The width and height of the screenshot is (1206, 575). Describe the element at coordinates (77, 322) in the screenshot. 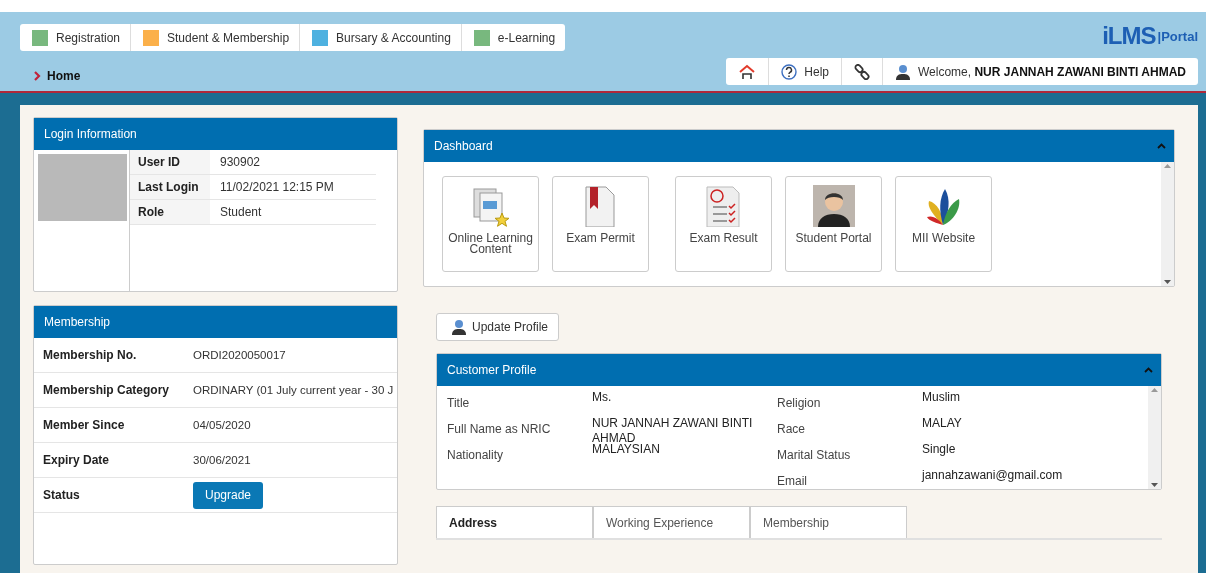

I see `panel-title: Membership` at that location.